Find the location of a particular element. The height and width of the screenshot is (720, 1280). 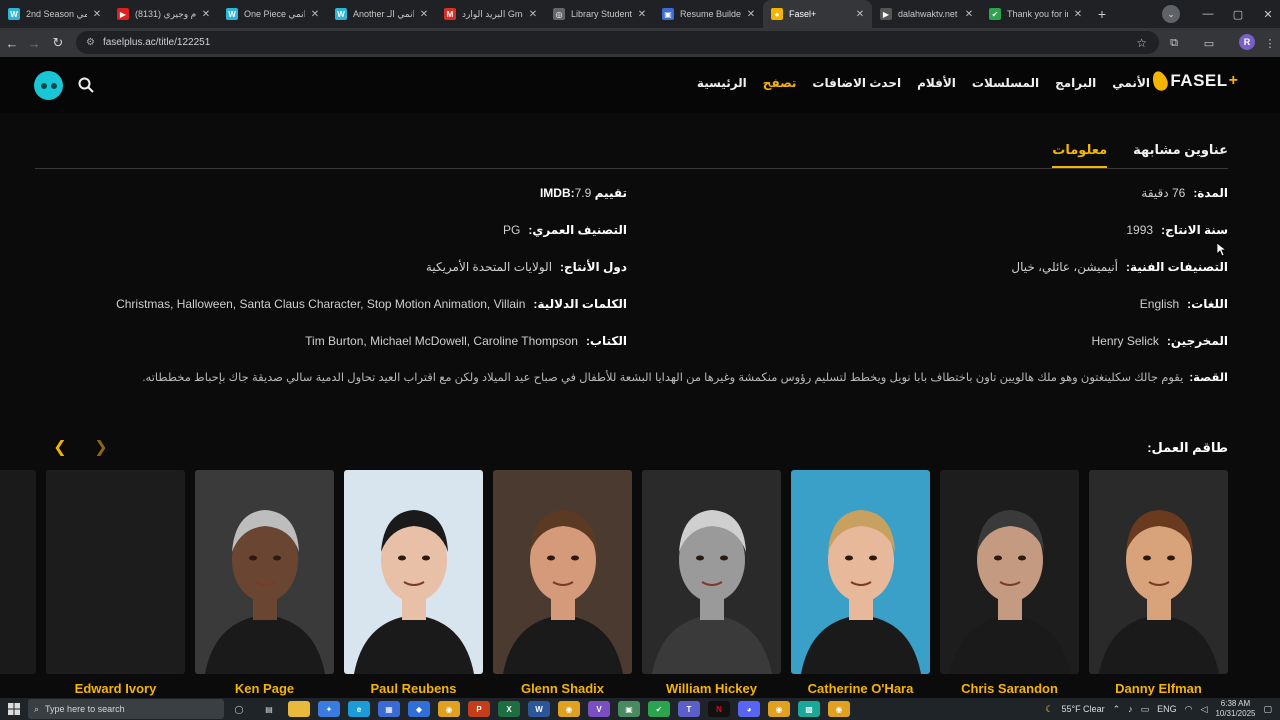

shield-icon: ✔ is located at coordinates (659, 709).